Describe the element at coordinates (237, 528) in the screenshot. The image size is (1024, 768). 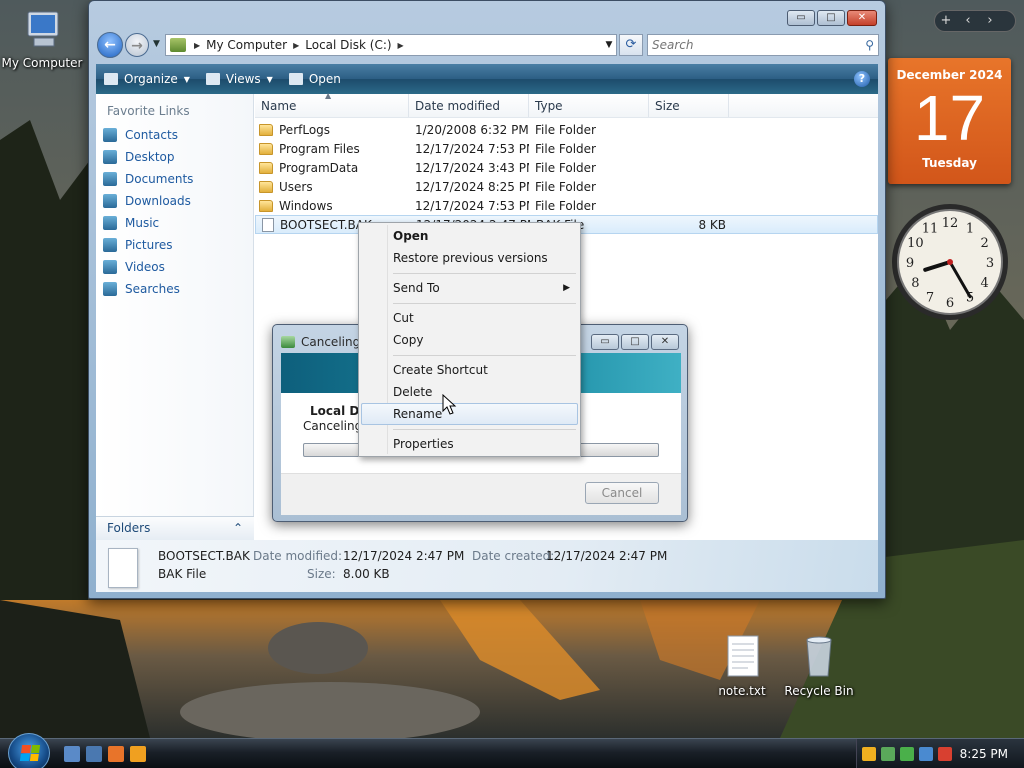
I see `chevron-up-icon: ⌃` at that location.